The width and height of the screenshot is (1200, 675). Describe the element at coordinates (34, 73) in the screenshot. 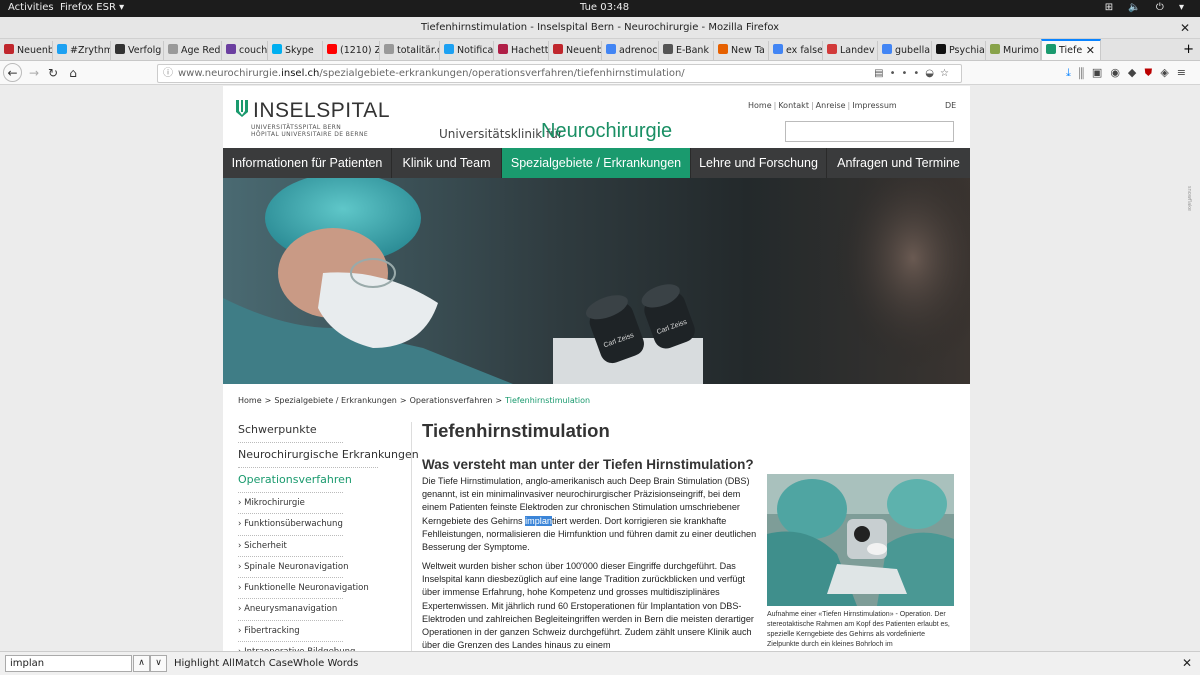

I see `forward-button: →` at that location.